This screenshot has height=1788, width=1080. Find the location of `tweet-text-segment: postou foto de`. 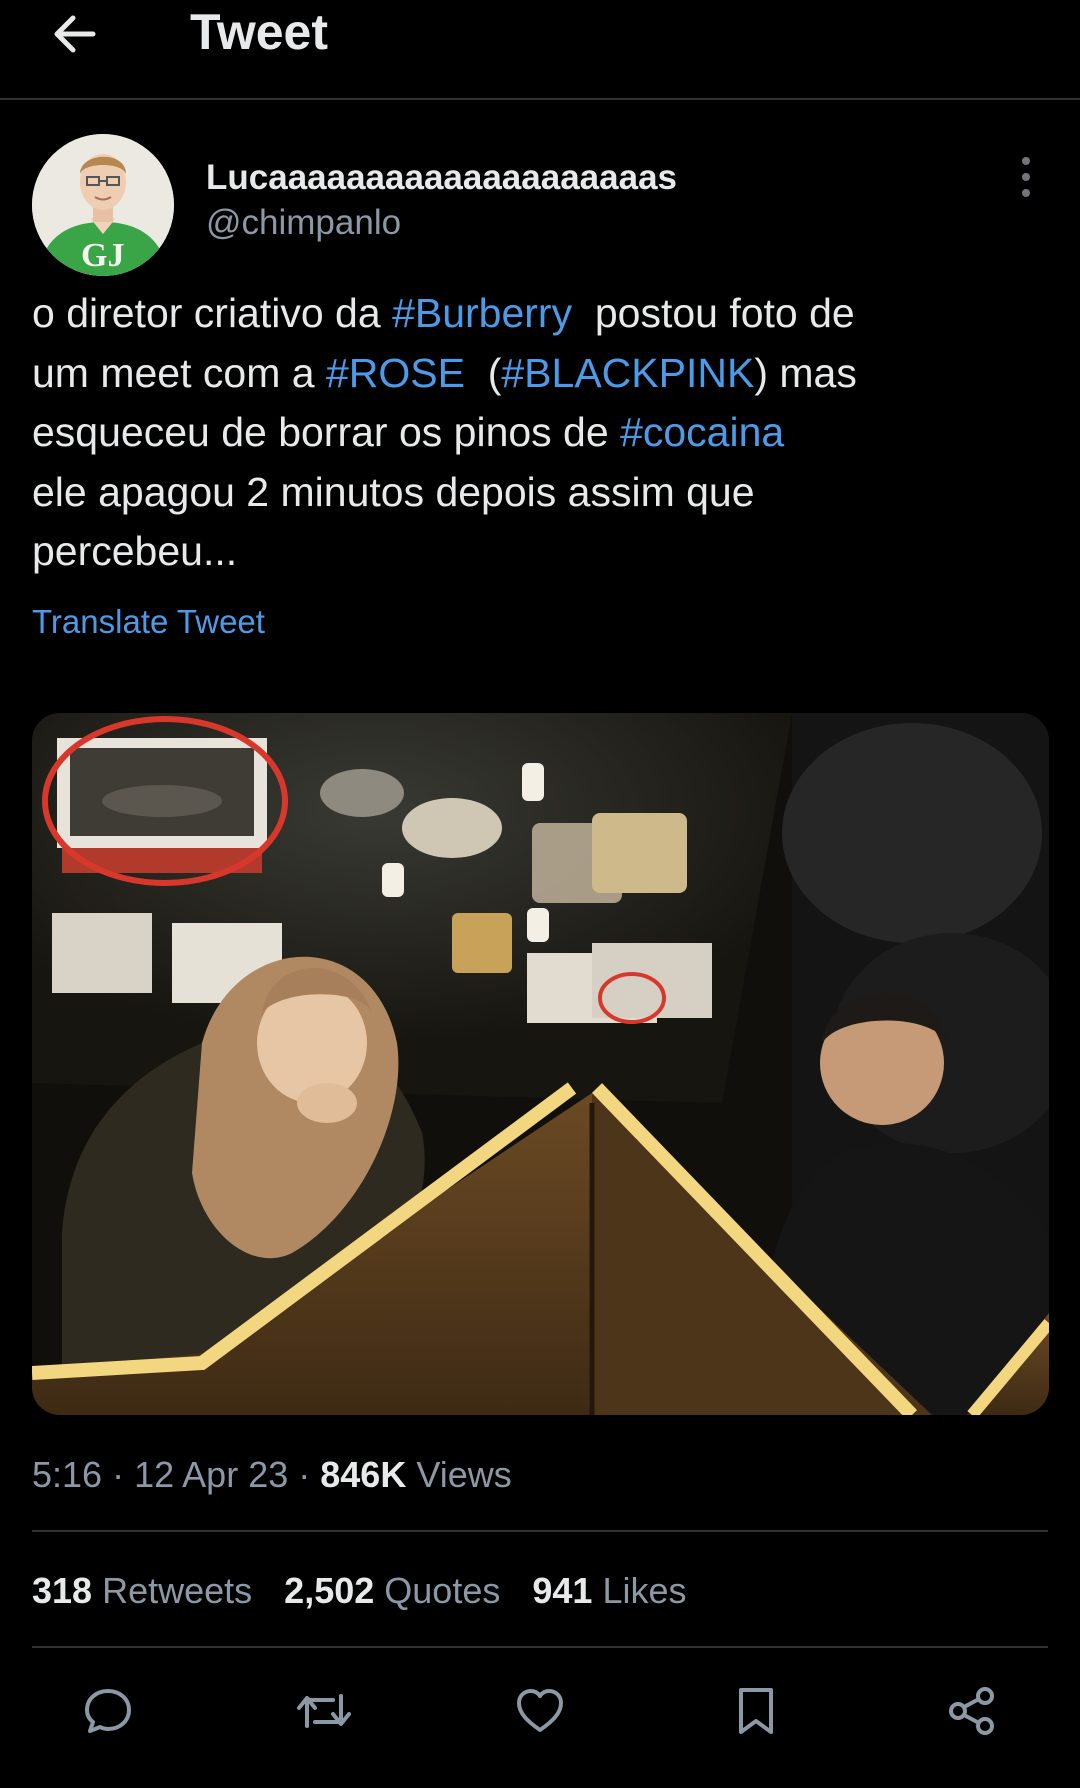

tweet-text-segment: postou foto de is located at coordinates (713, 313).